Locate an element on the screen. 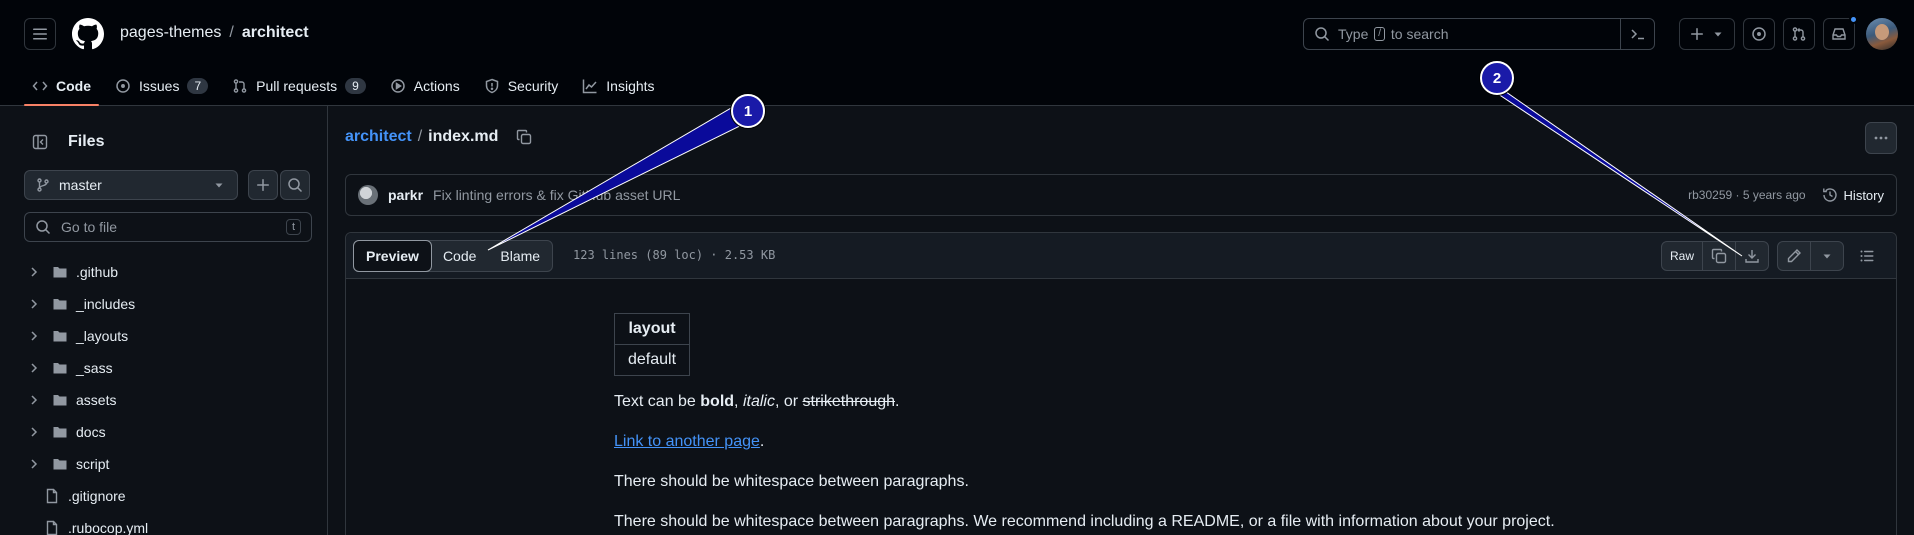 The image size is (1914, 535). italic-text: italic is located at coordinates (758, 401).